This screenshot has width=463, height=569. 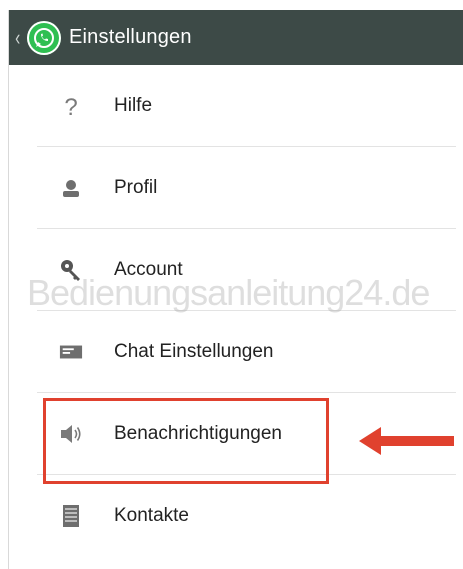 I want to click on page-title: Einstellungen, so click(x=130, y=37).